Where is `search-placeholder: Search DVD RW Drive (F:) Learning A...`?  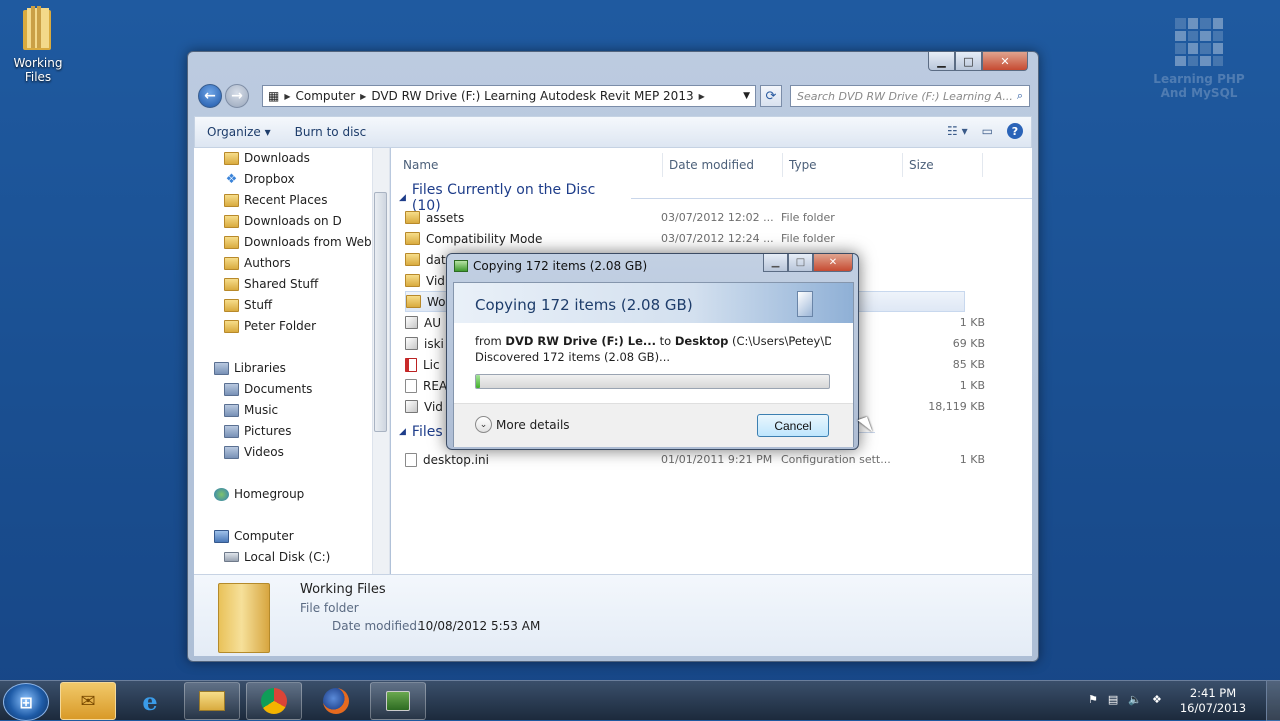
search-placeholder: Search DVD RW Drive (F:) Learning A... is located at coordinates (905, 96).